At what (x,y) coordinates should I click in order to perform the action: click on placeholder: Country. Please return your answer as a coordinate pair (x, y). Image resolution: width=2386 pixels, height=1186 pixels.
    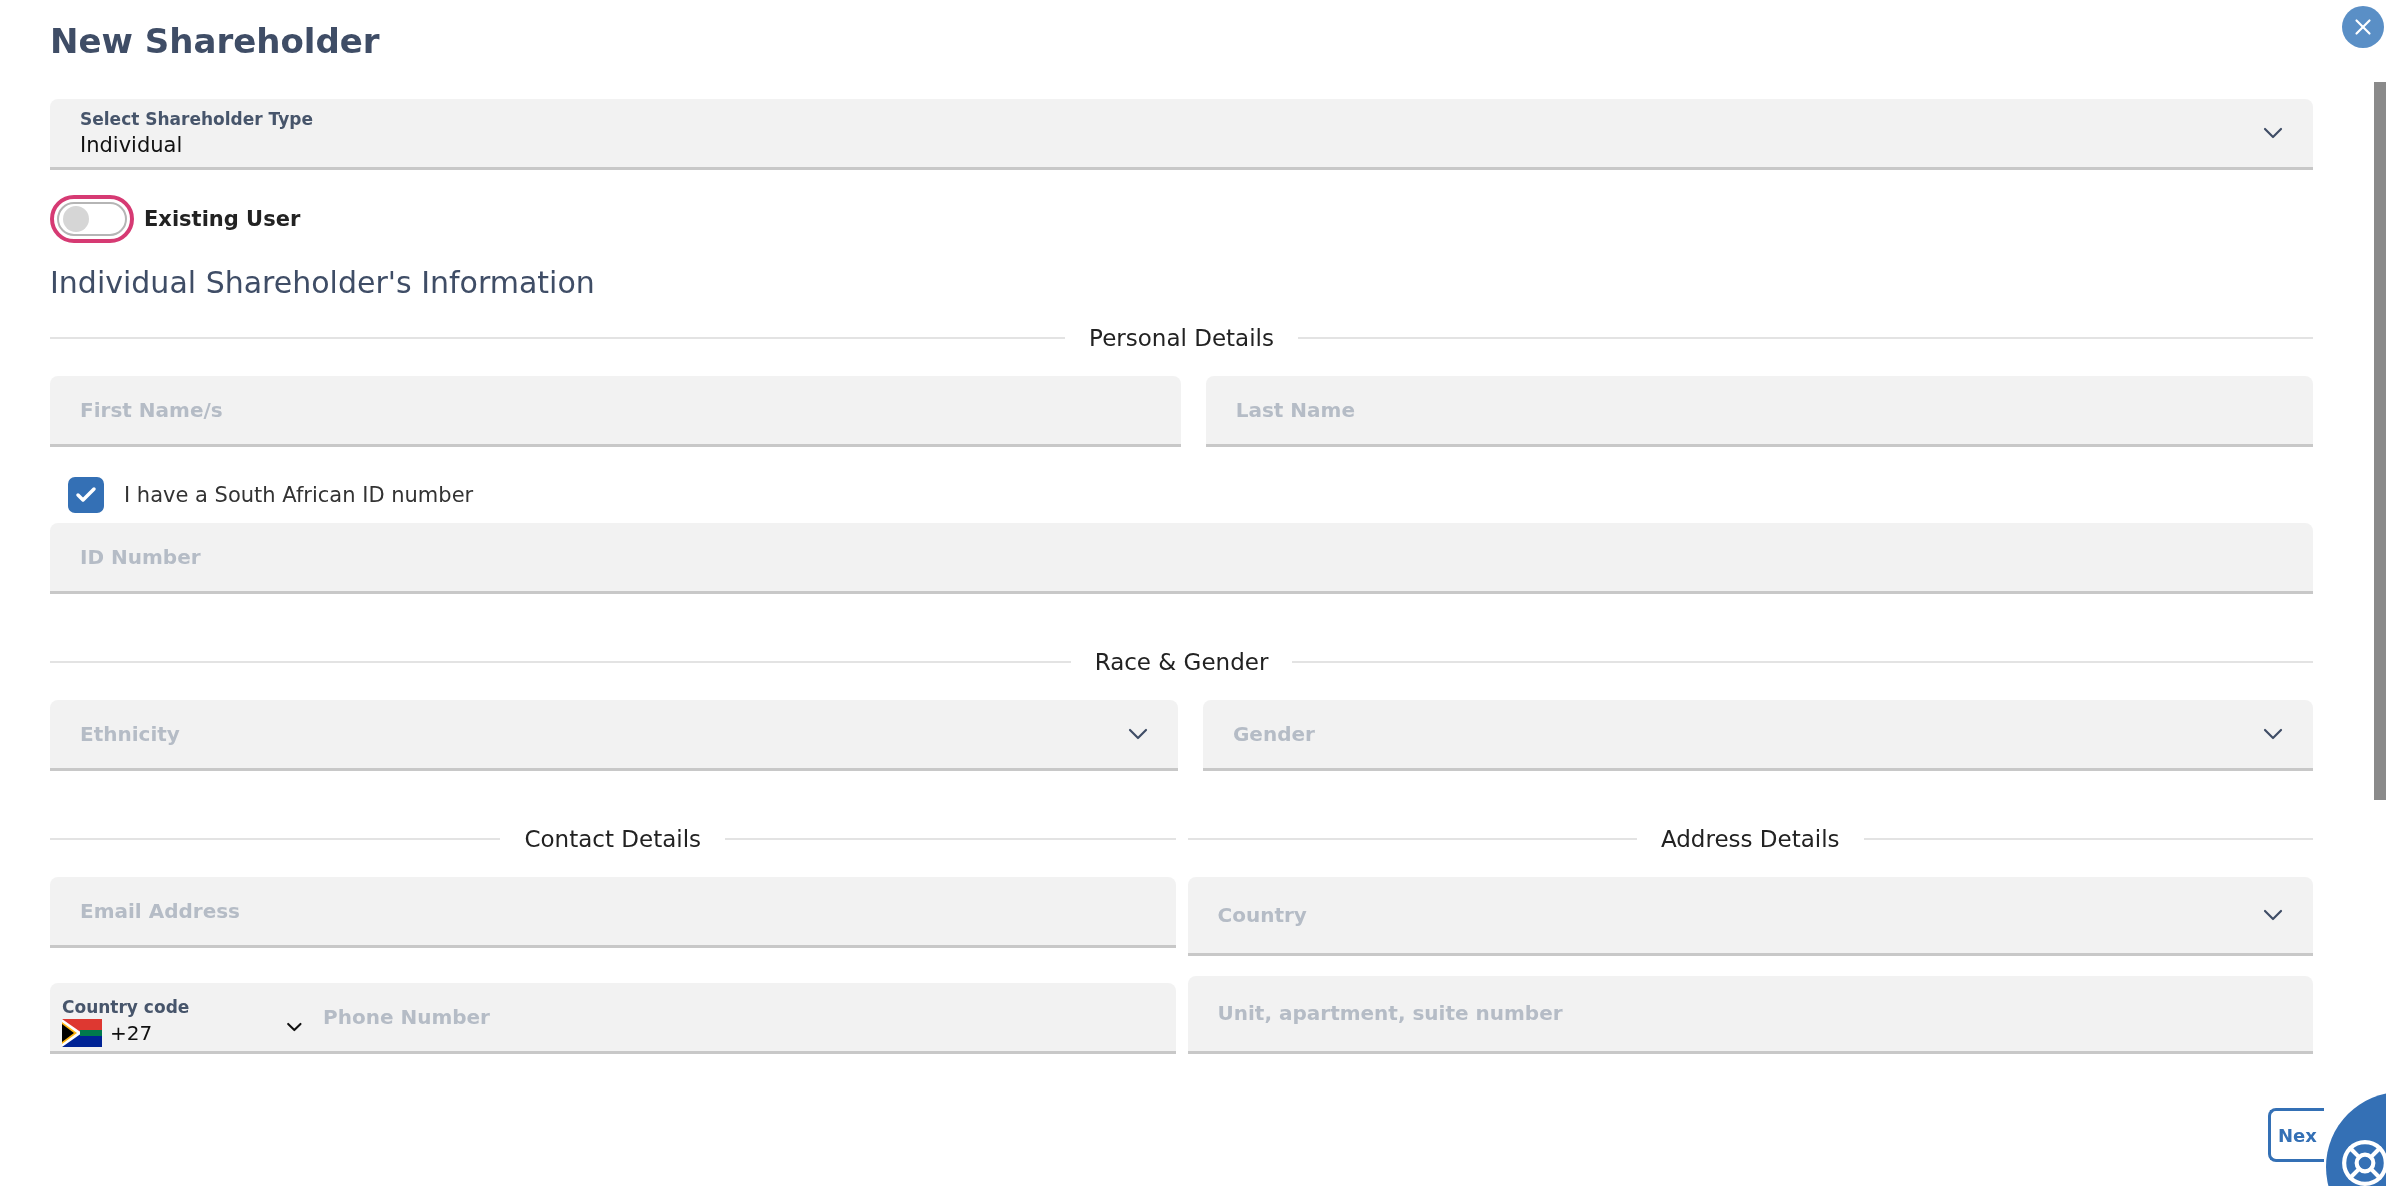
    Looking at the image, I should click on (1262, 914).